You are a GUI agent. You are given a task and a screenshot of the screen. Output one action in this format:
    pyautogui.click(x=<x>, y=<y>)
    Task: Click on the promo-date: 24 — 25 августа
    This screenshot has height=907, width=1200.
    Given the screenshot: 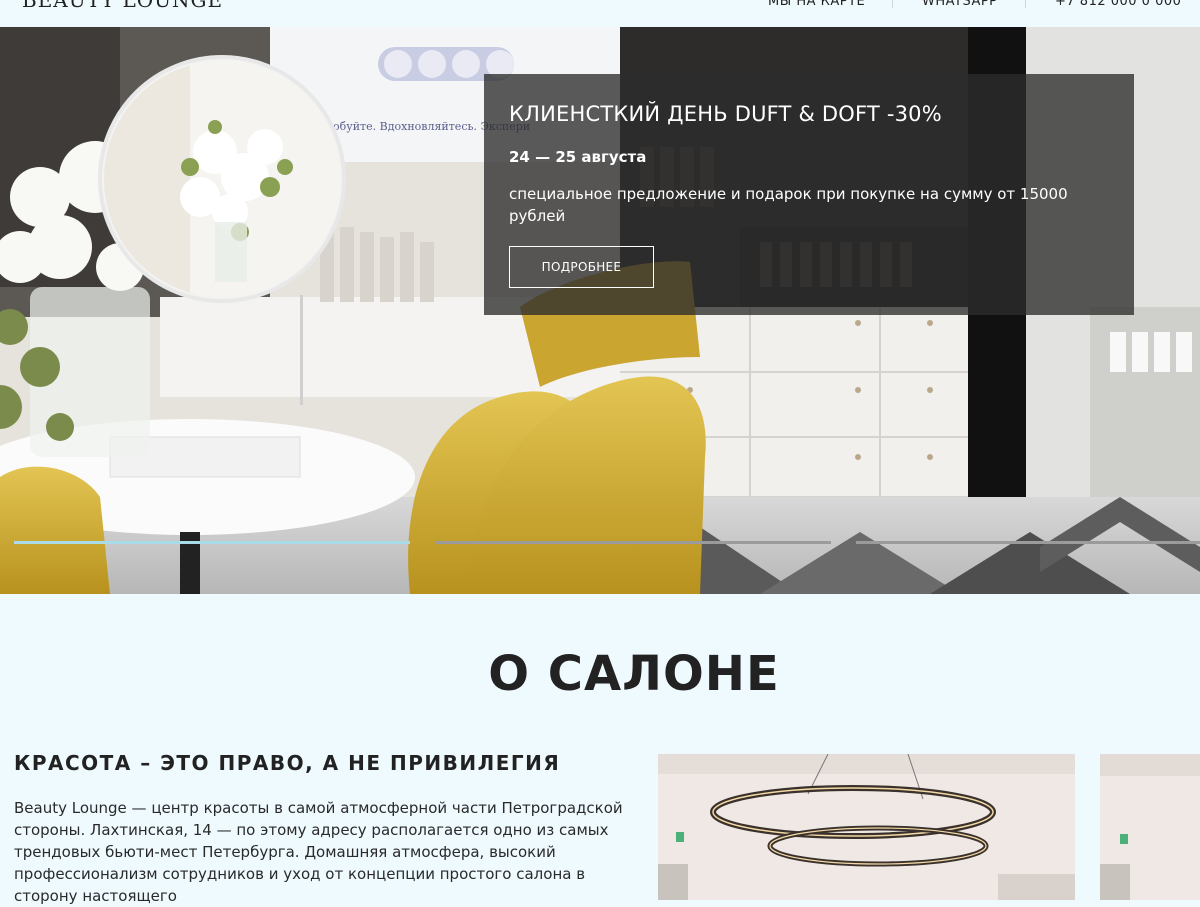 What is the action you would take?
    pyautogui.click(x=578, y=157)
    